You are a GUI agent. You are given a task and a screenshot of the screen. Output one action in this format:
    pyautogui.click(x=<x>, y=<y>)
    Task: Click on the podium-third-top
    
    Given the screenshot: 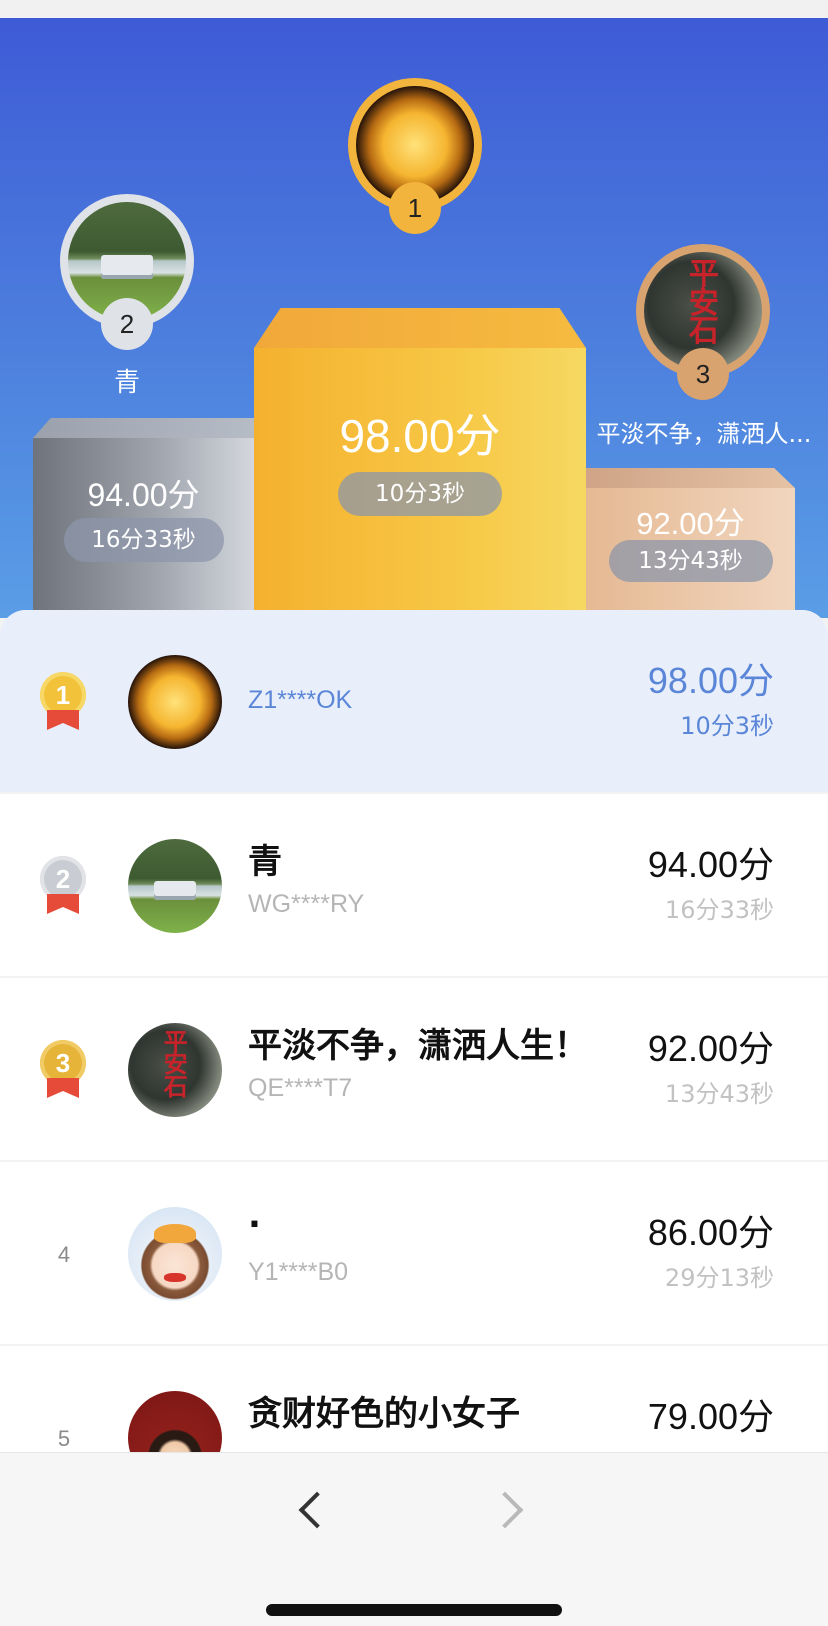 What is the action you would take?
    pyautogui.click(x=690, y=478)
    